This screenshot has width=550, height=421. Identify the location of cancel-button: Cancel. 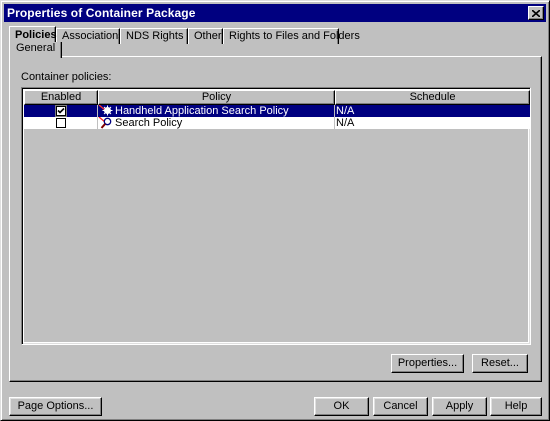
(400, 406).